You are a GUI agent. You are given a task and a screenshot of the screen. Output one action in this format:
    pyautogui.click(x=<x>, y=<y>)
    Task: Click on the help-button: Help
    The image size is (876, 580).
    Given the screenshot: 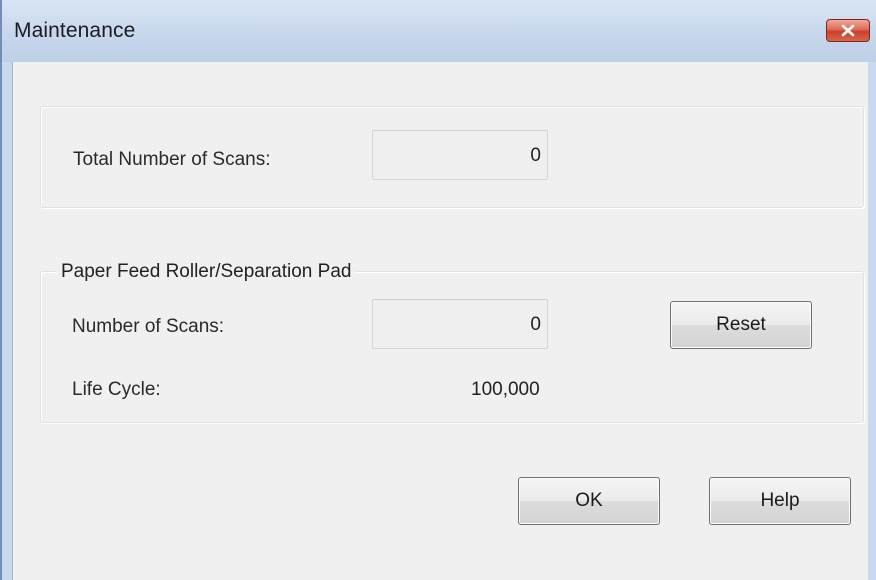 What is the action you would take?
    pyautogui.click(x=780, y=501)
    